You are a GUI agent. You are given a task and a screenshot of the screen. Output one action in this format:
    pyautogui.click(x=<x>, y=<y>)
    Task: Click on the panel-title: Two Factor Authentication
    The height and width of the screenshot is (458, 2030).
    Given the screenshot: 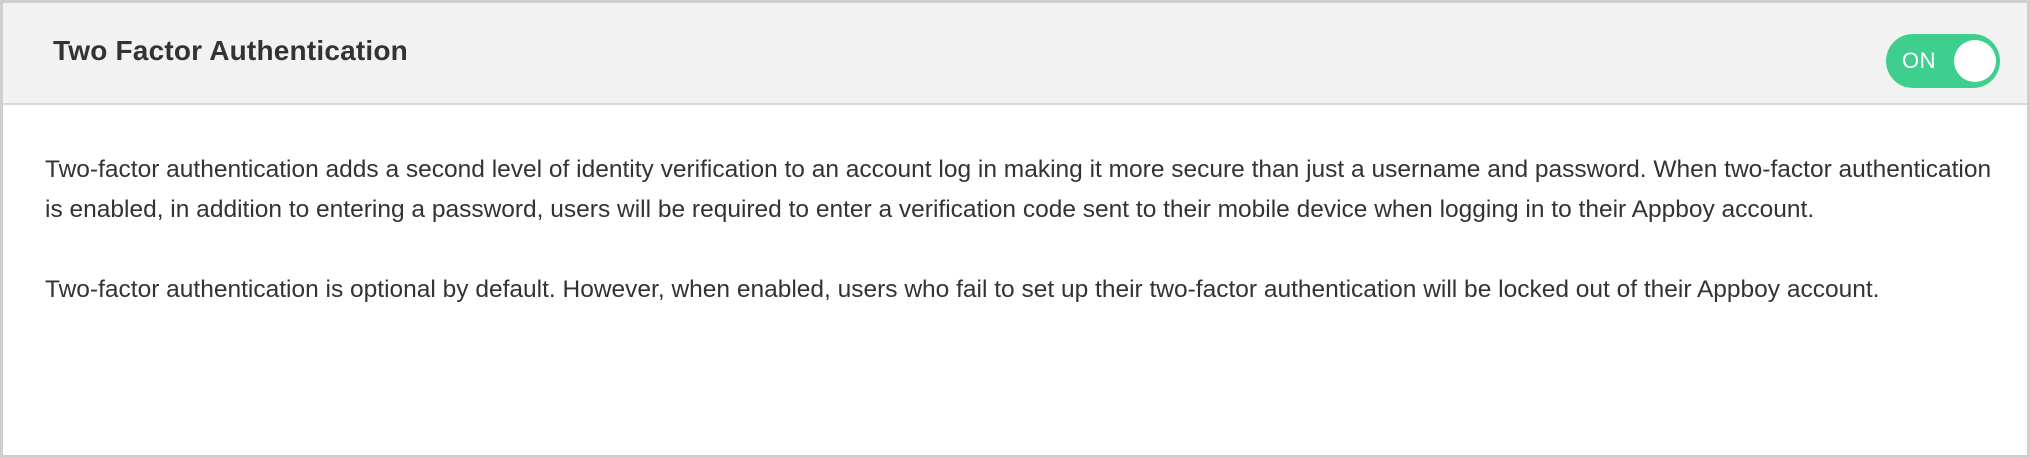 What is the action you would take?
    pyautogui.click(x=230, y=50)
    